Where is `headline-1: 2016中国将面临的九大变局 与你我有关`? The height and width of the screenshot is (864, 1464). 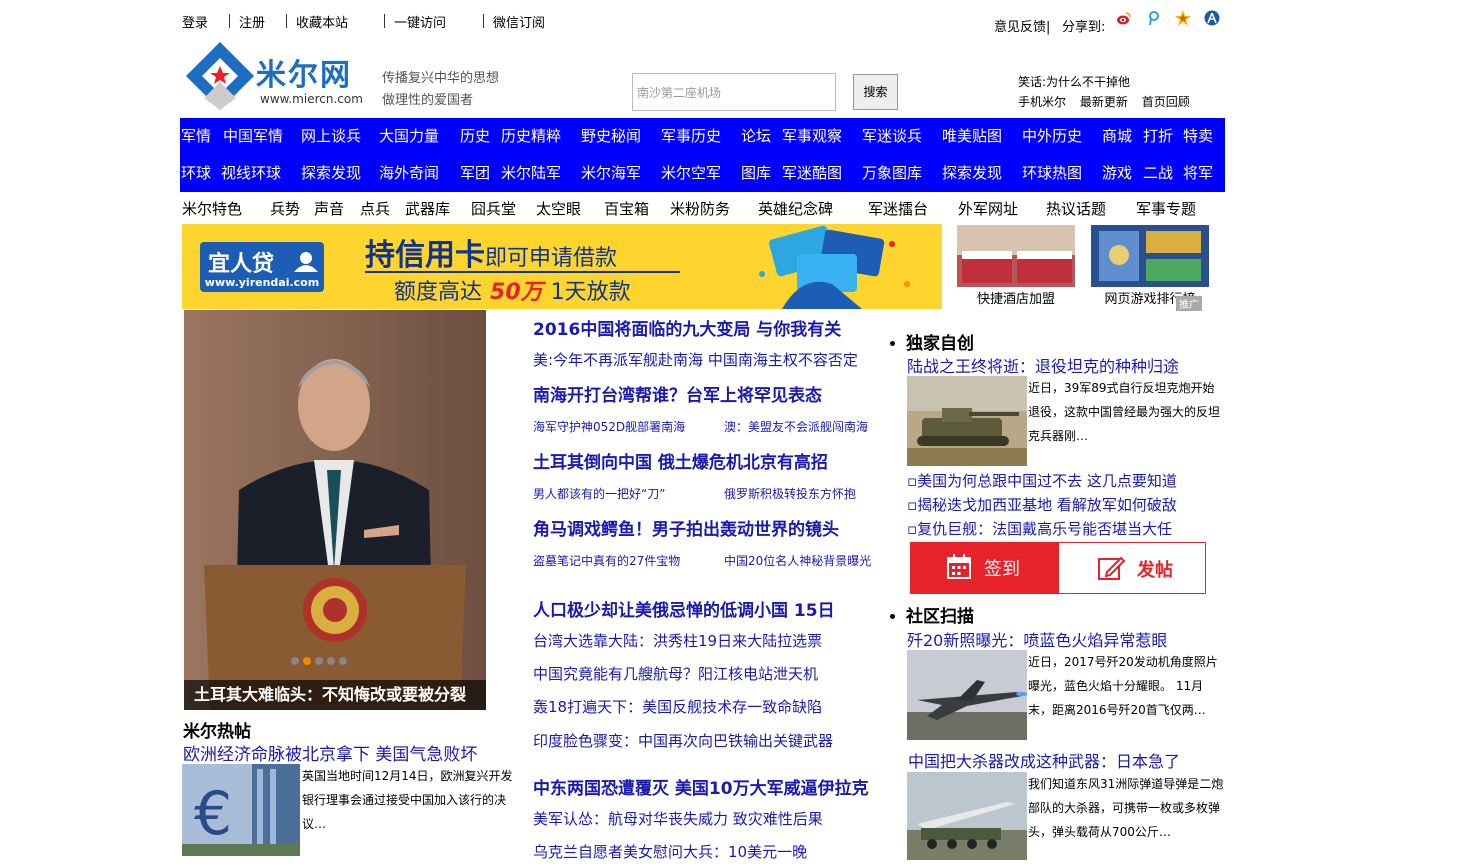 headline-1: 2016中国将面临的九大变局 与你我有关 is located at coordinates (687, 327).